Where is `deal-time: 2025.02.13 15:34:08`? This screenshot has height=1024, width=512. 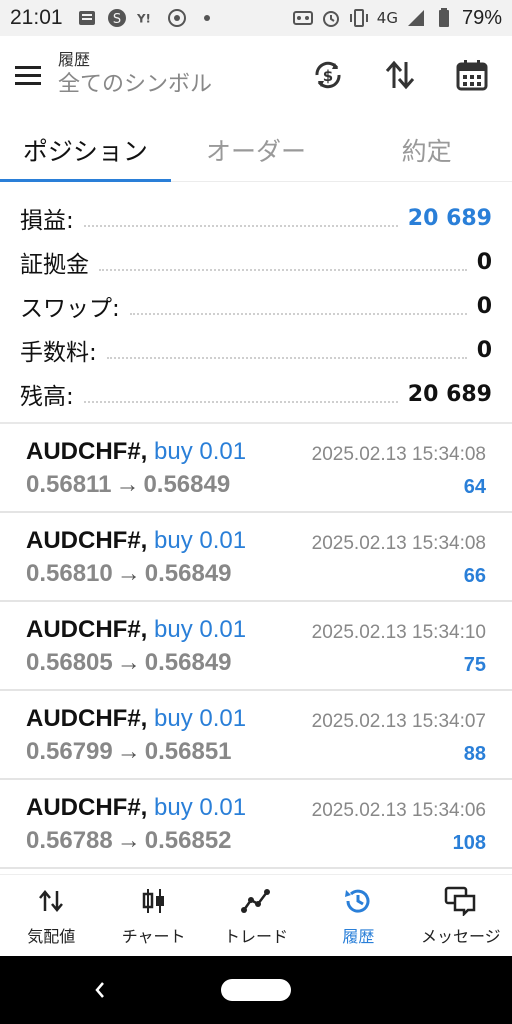 deal-time: 2025.02.13 15:34:08 is located at coordinates (398, 454).